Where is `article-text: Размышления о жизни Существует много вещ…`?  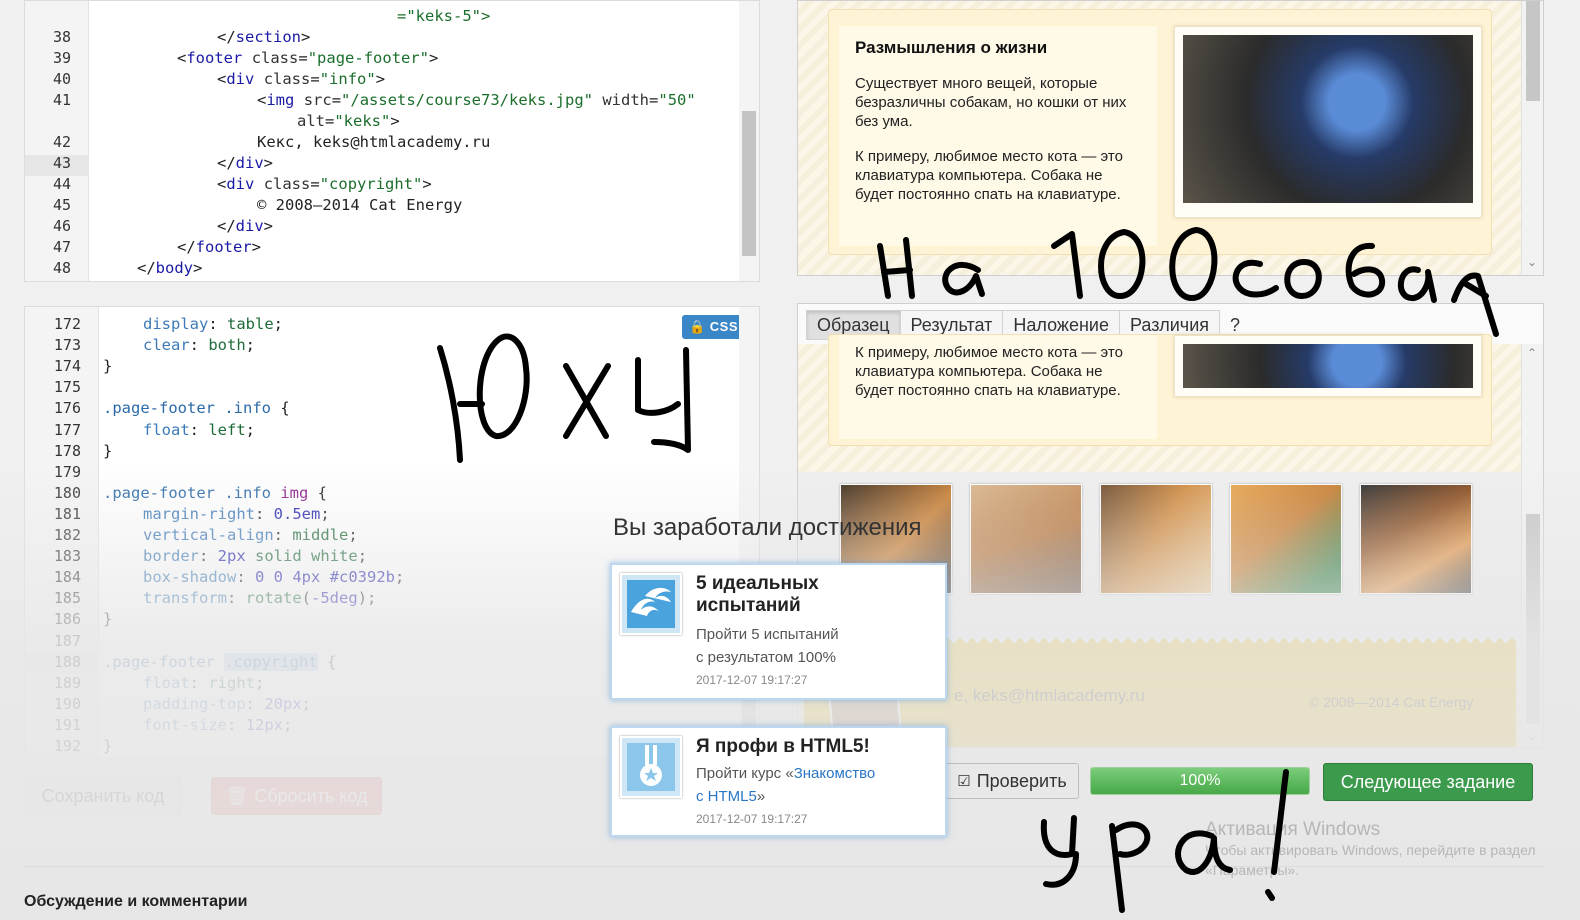
article-text: Размышления о жизни Существует много вещ… is located at coordinates (998, 136).